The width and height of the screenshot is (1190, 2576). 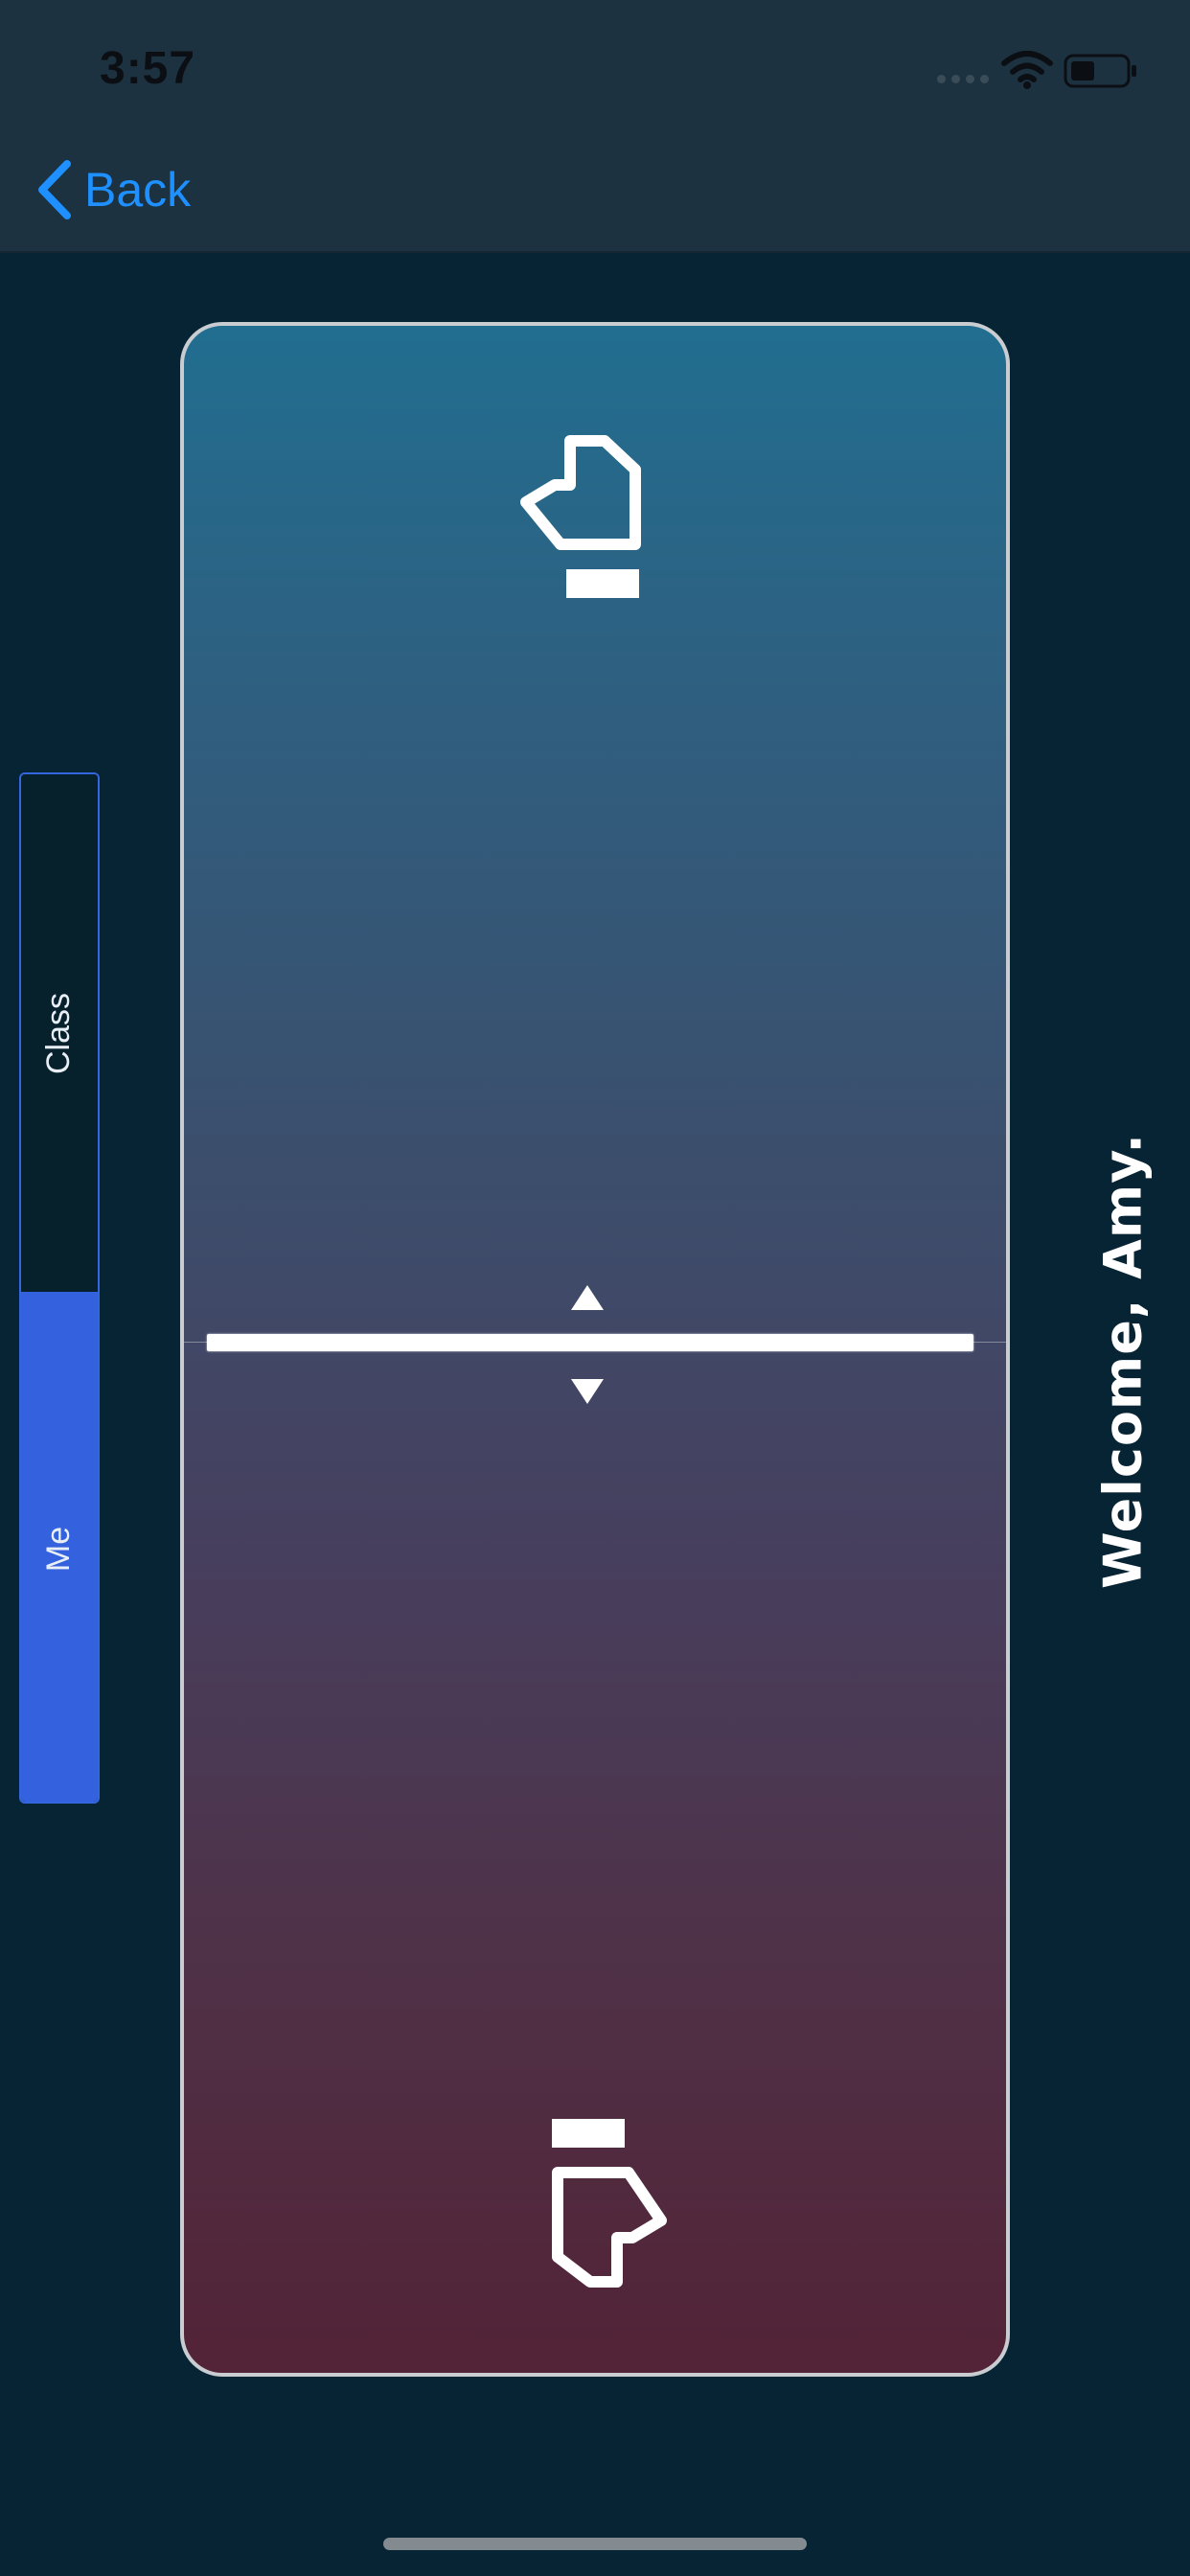 I want to click on slider-handle, so click(x=590, y=1342).